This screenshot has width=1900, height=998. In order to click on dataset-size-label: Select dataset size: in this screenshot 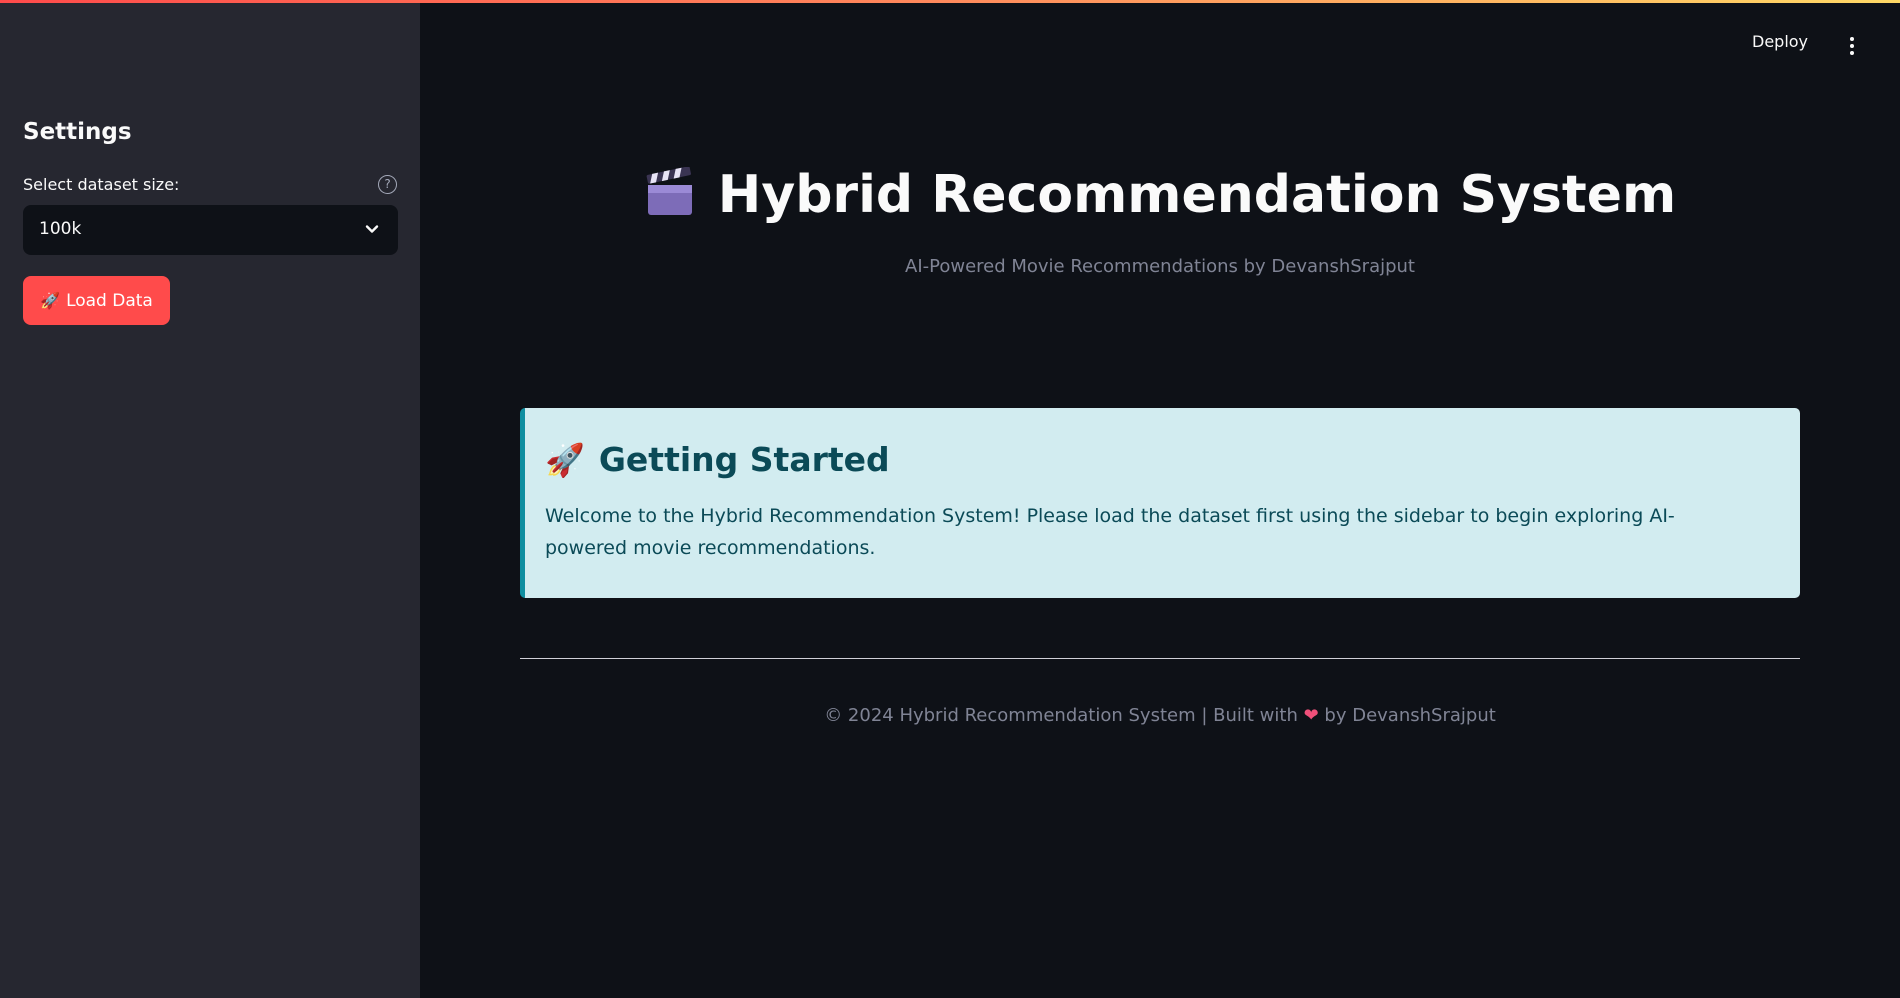, I will do `click(101, 184)`.